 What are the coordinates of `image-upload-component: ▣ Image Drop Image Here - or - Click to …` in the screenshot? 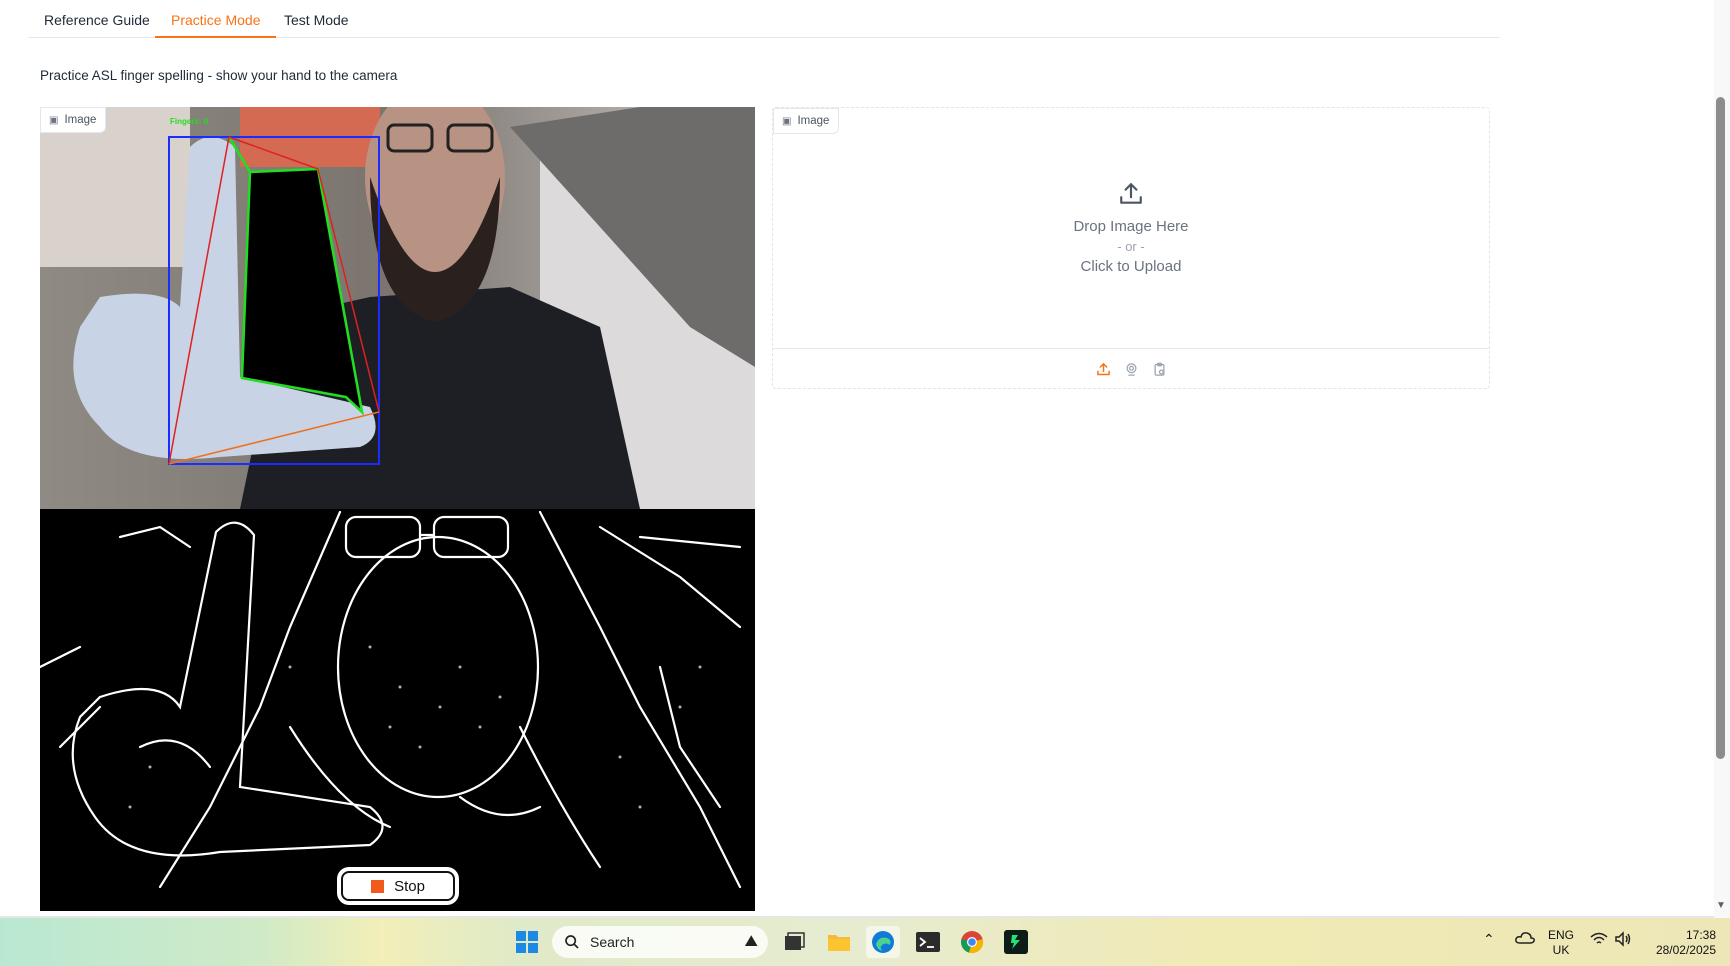 It's located at (1131, 248).